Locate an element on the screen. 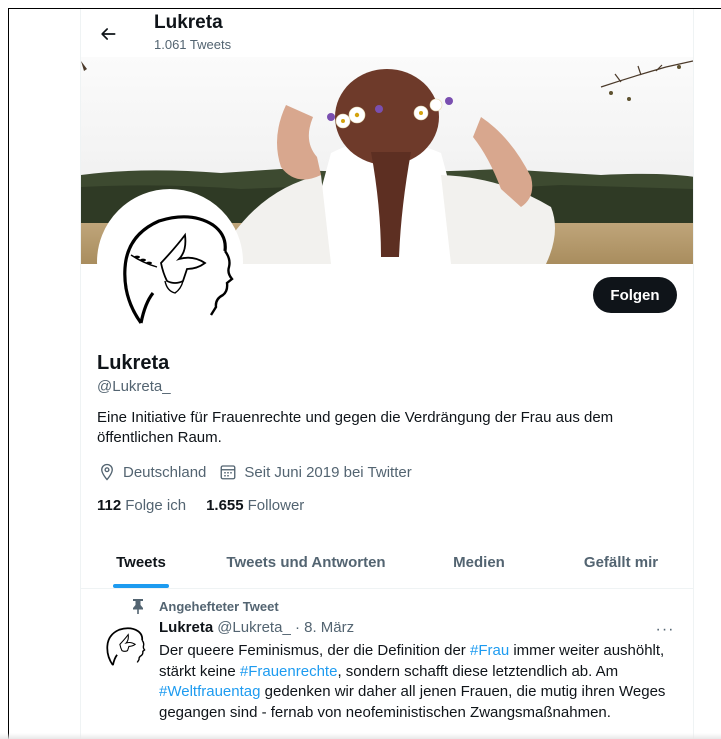 The width and height of the screenshot is (721, 739). profile-handle: @Lukreta_ is located at coordinates (134, 386).